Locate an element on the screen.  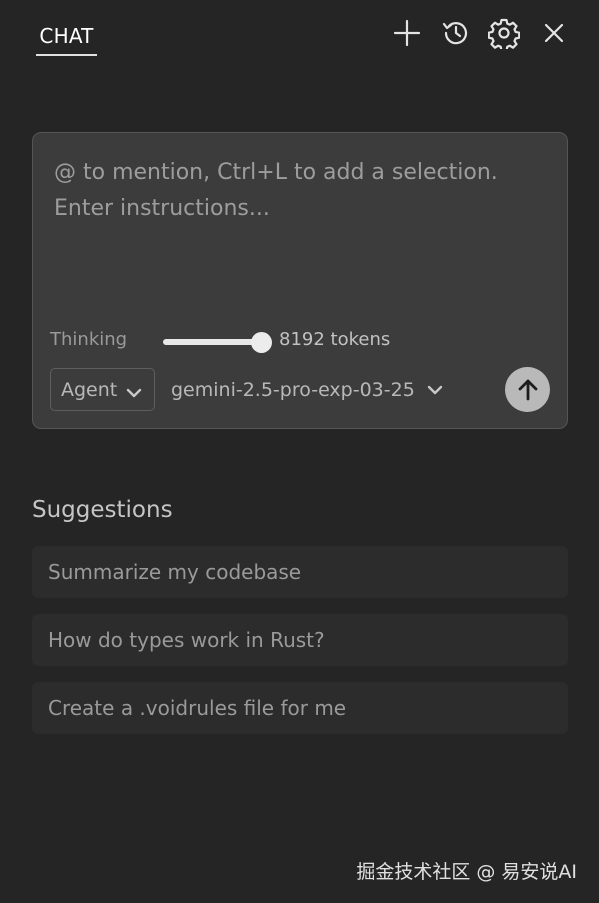
gear-icon is located at coordinates (504, 33).